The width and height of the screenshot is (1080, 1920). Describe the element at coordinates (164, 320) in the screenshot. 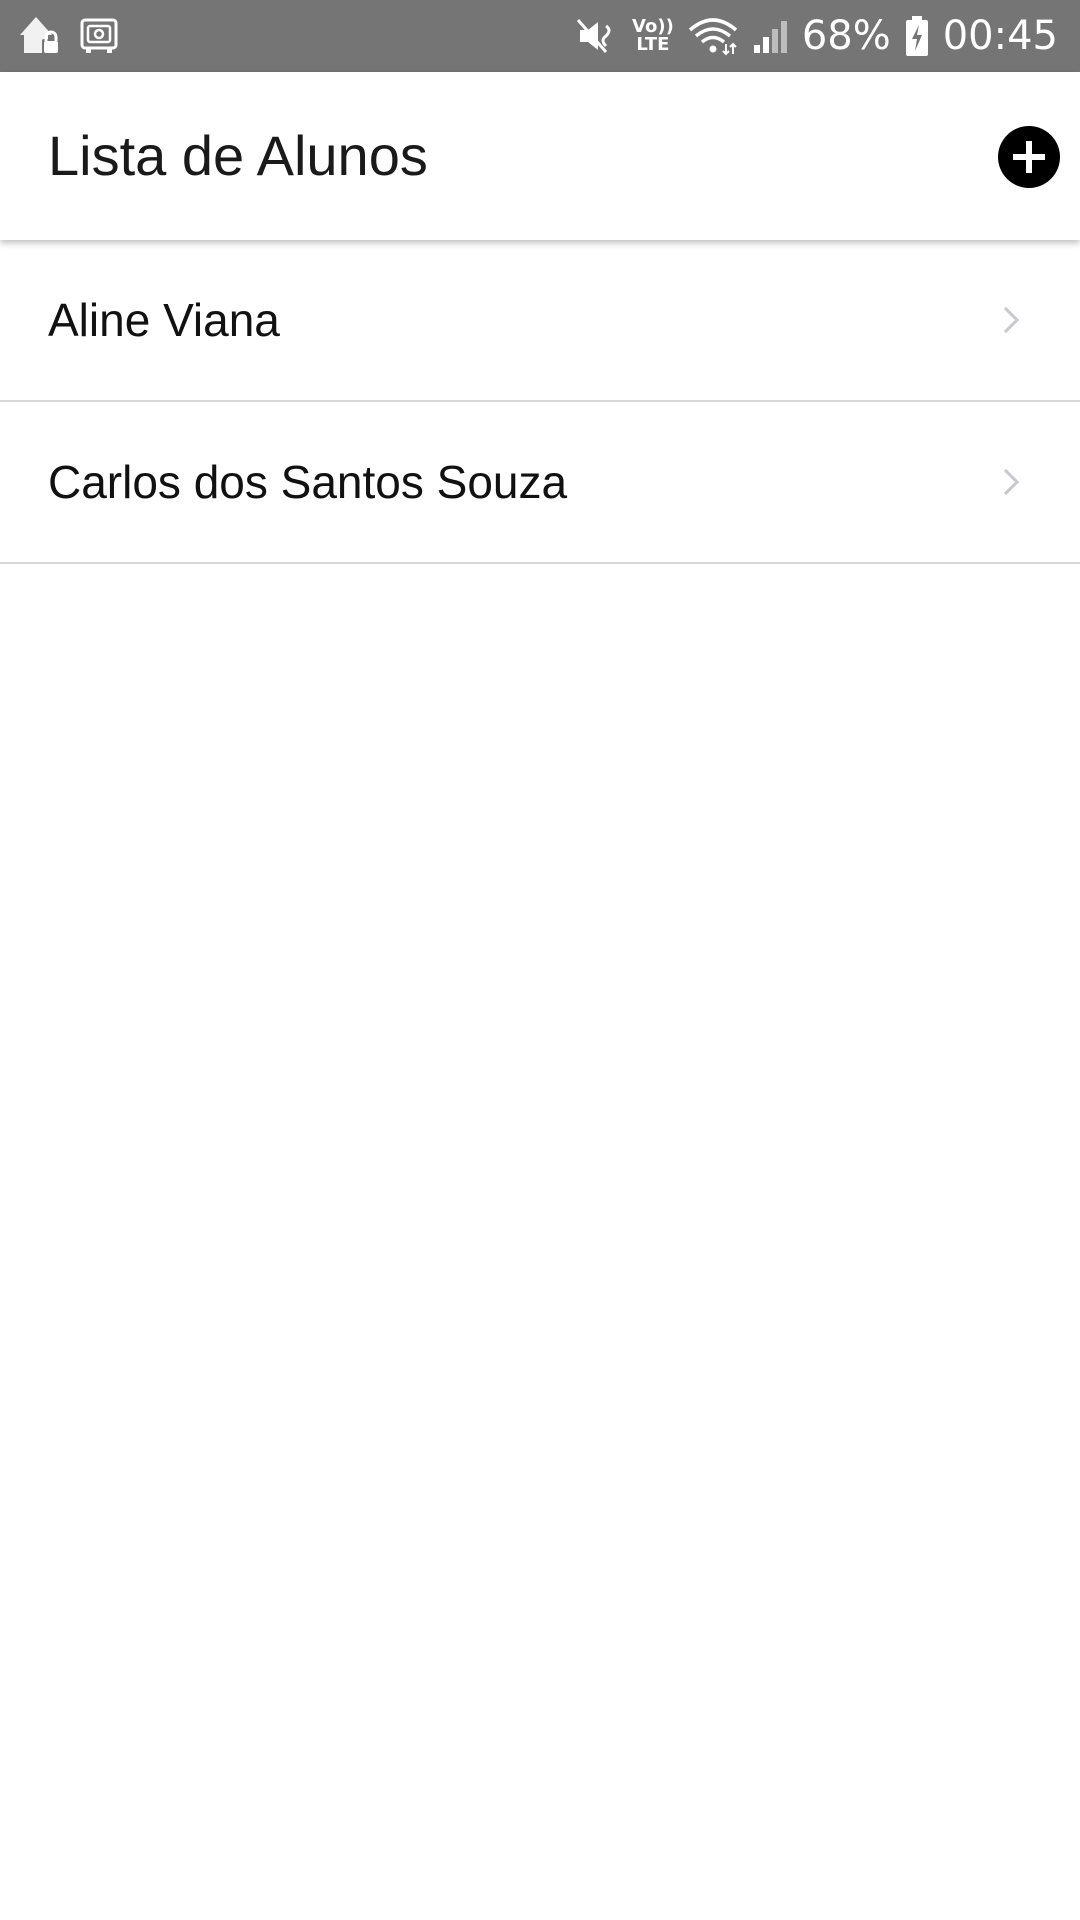

I see `student-name: Aline Viana` at that location.